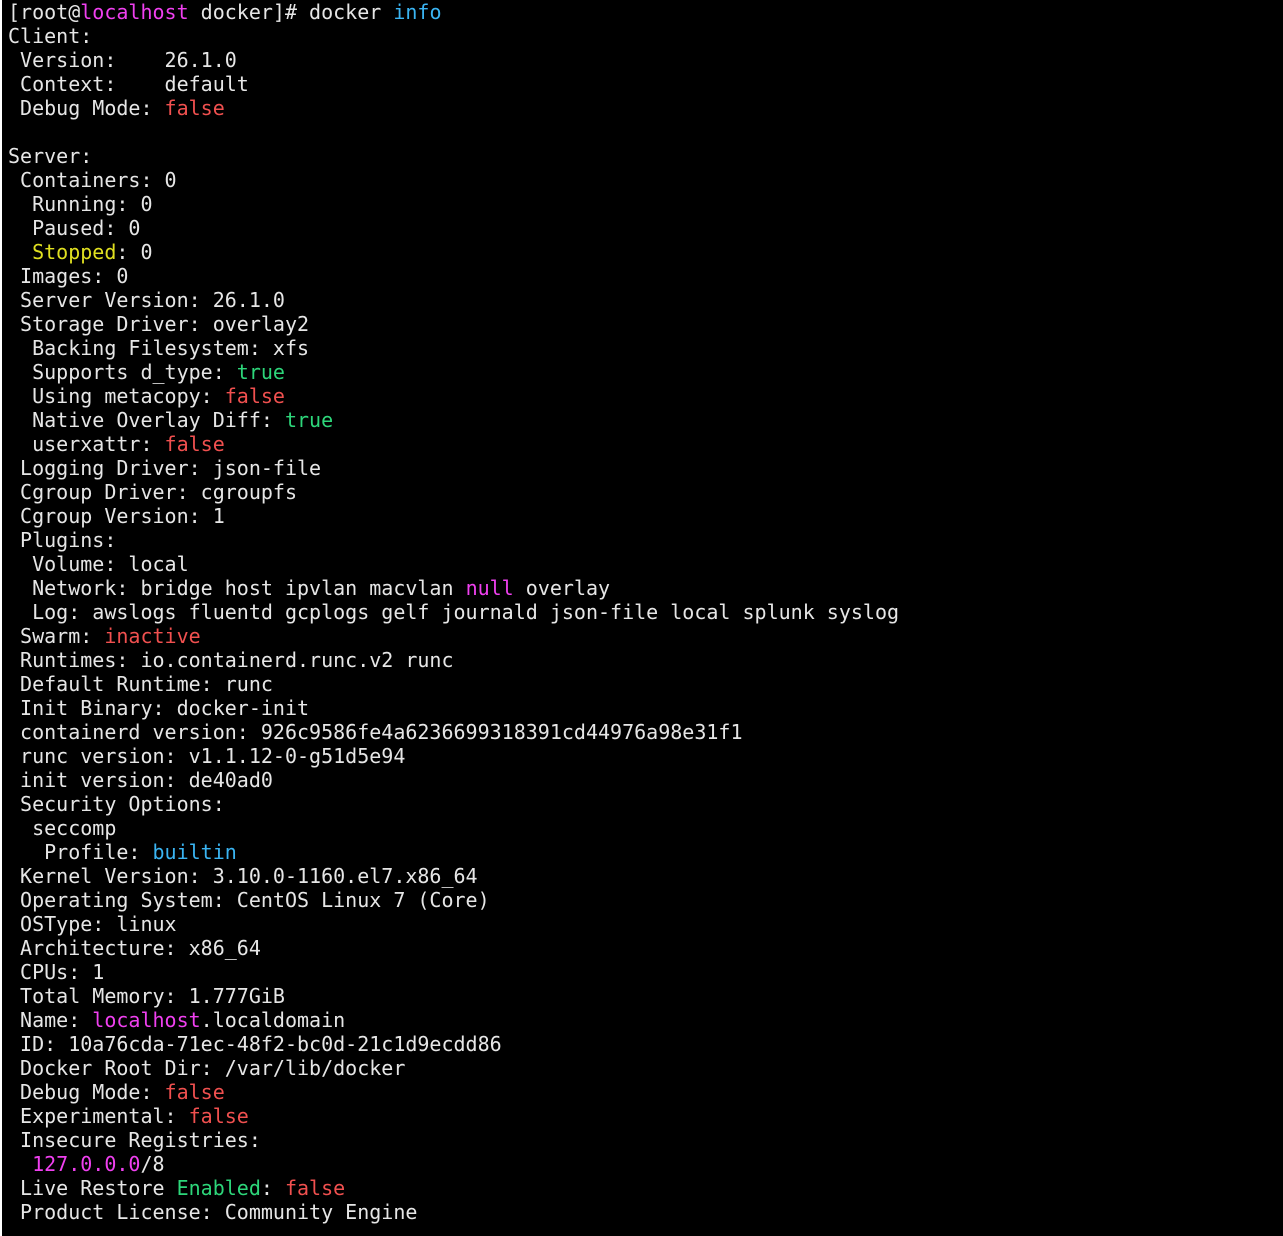 The width and height of the screenshot is (1283, 1236). I want to click on output-line: userxattr: false, so click(453, 444).